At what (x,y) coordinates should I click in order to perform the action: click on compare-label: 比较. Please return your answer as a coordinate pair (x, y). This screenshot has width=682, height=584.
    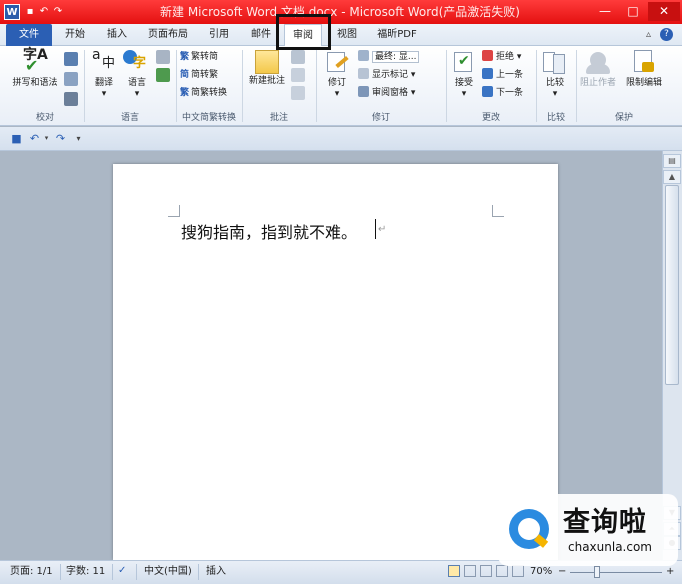
    Looking at the image, I should click on (554, 83).